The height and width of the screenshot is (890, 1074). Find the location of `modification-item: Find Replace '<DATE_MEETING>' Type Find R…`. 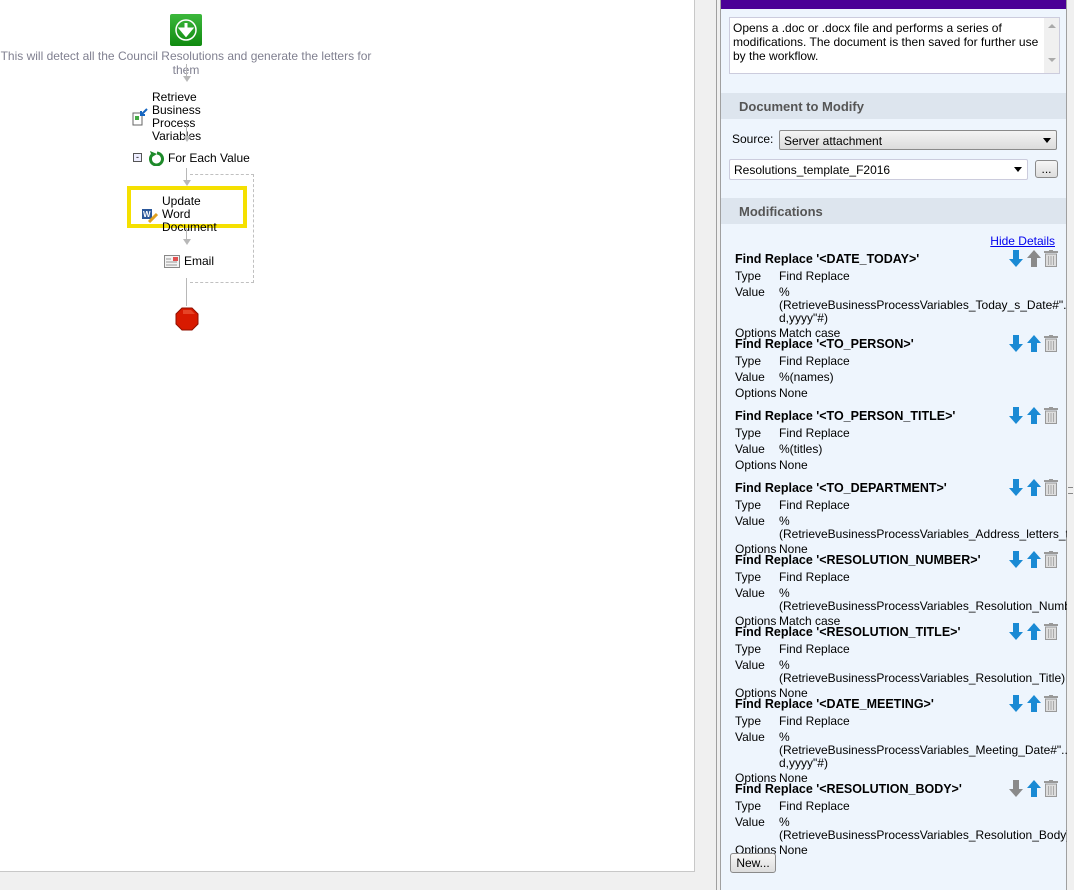

modification-item: Find Replace '<DATE_MEETING>' Type Find R… is located at coordinates (903, 740).